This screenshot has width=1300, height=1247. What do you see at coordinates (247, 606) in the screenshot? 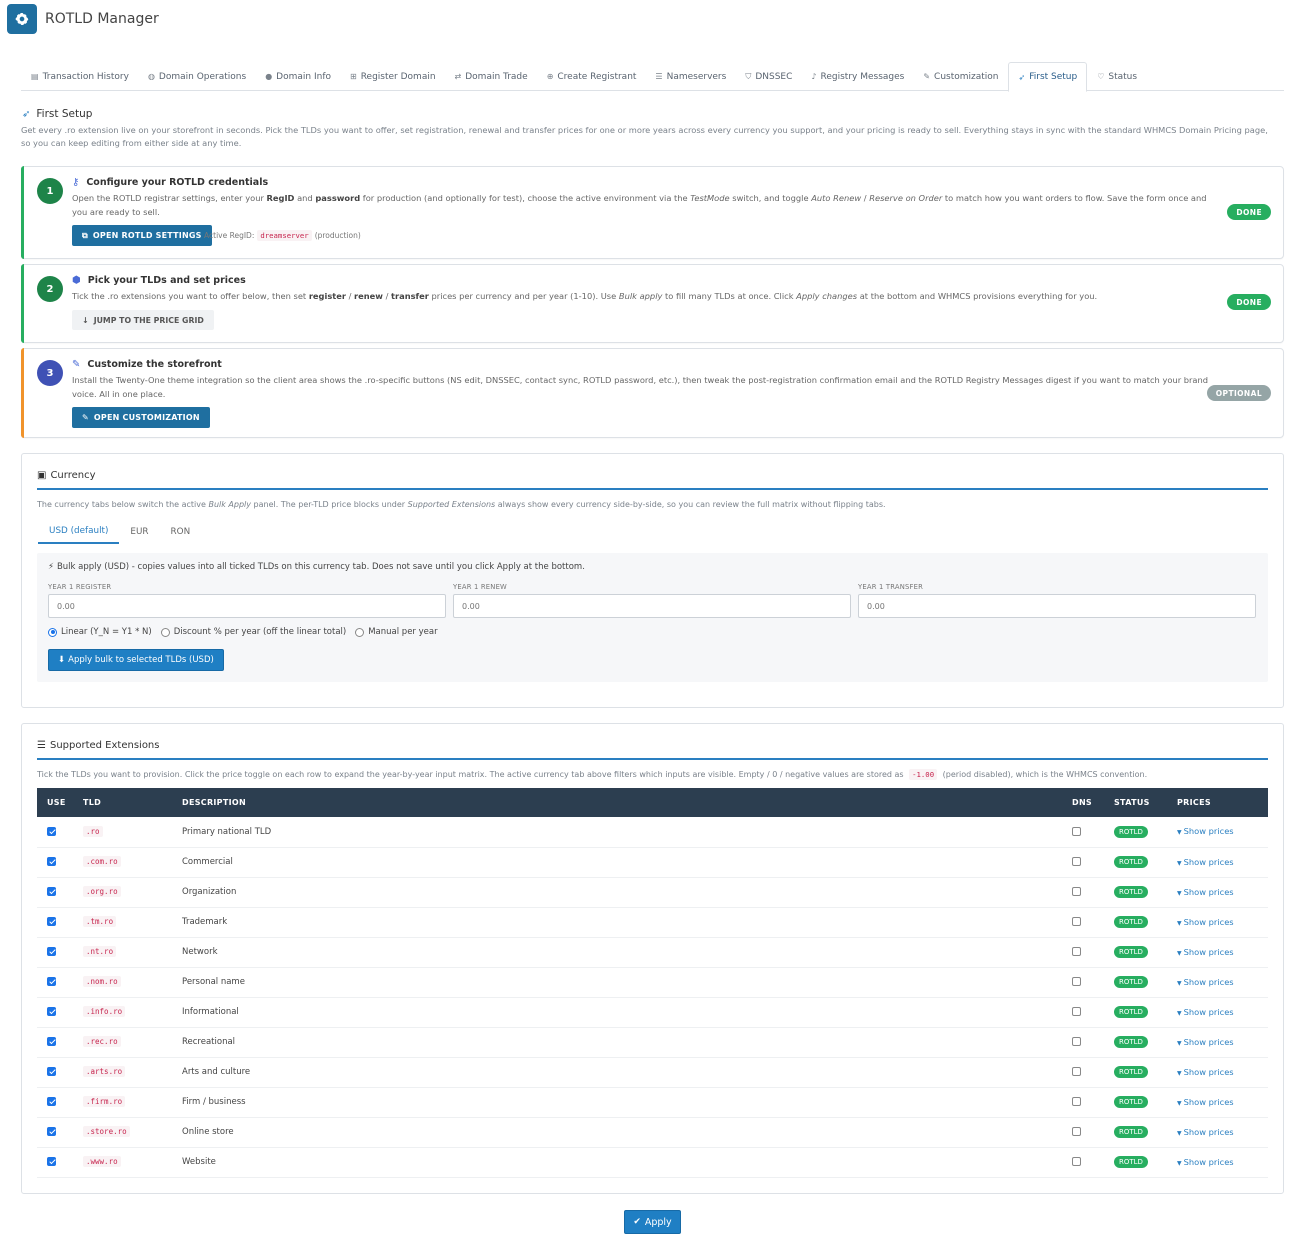
I see `year1-register-input` at bounding box center [247, 606].